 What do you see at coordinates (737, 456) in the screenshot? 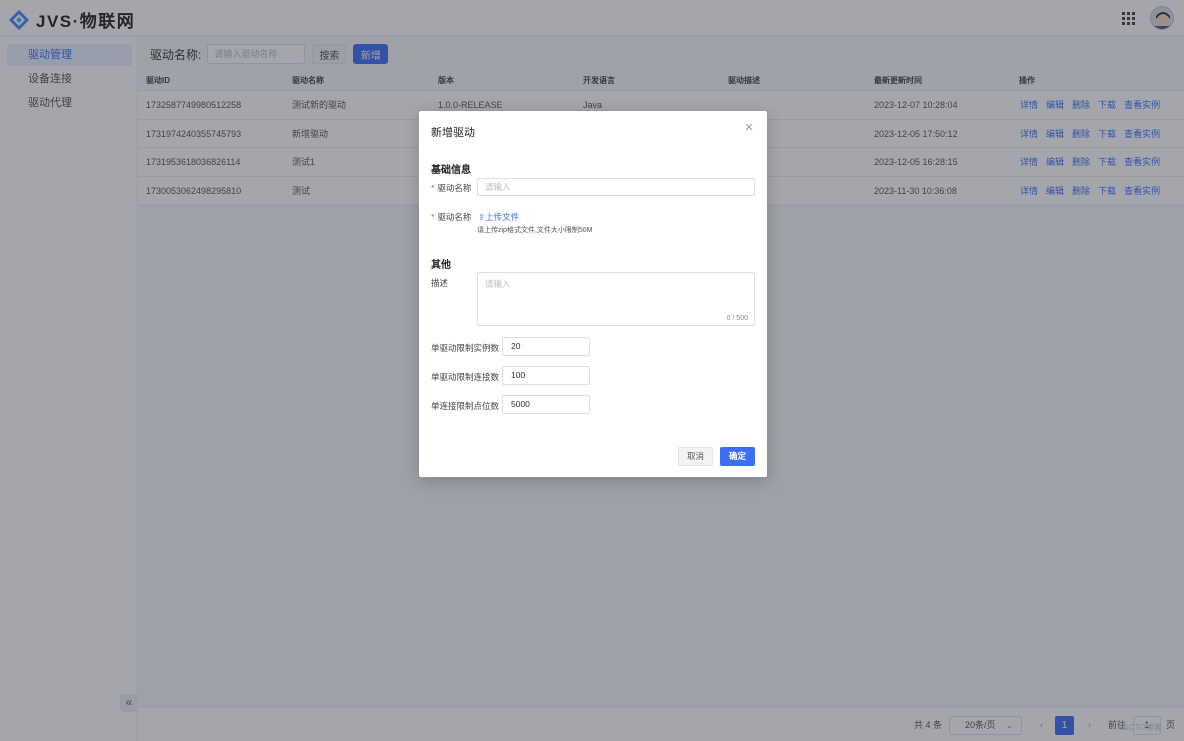
I see `confirm-button: 确定` at bounding box center [737, 456].